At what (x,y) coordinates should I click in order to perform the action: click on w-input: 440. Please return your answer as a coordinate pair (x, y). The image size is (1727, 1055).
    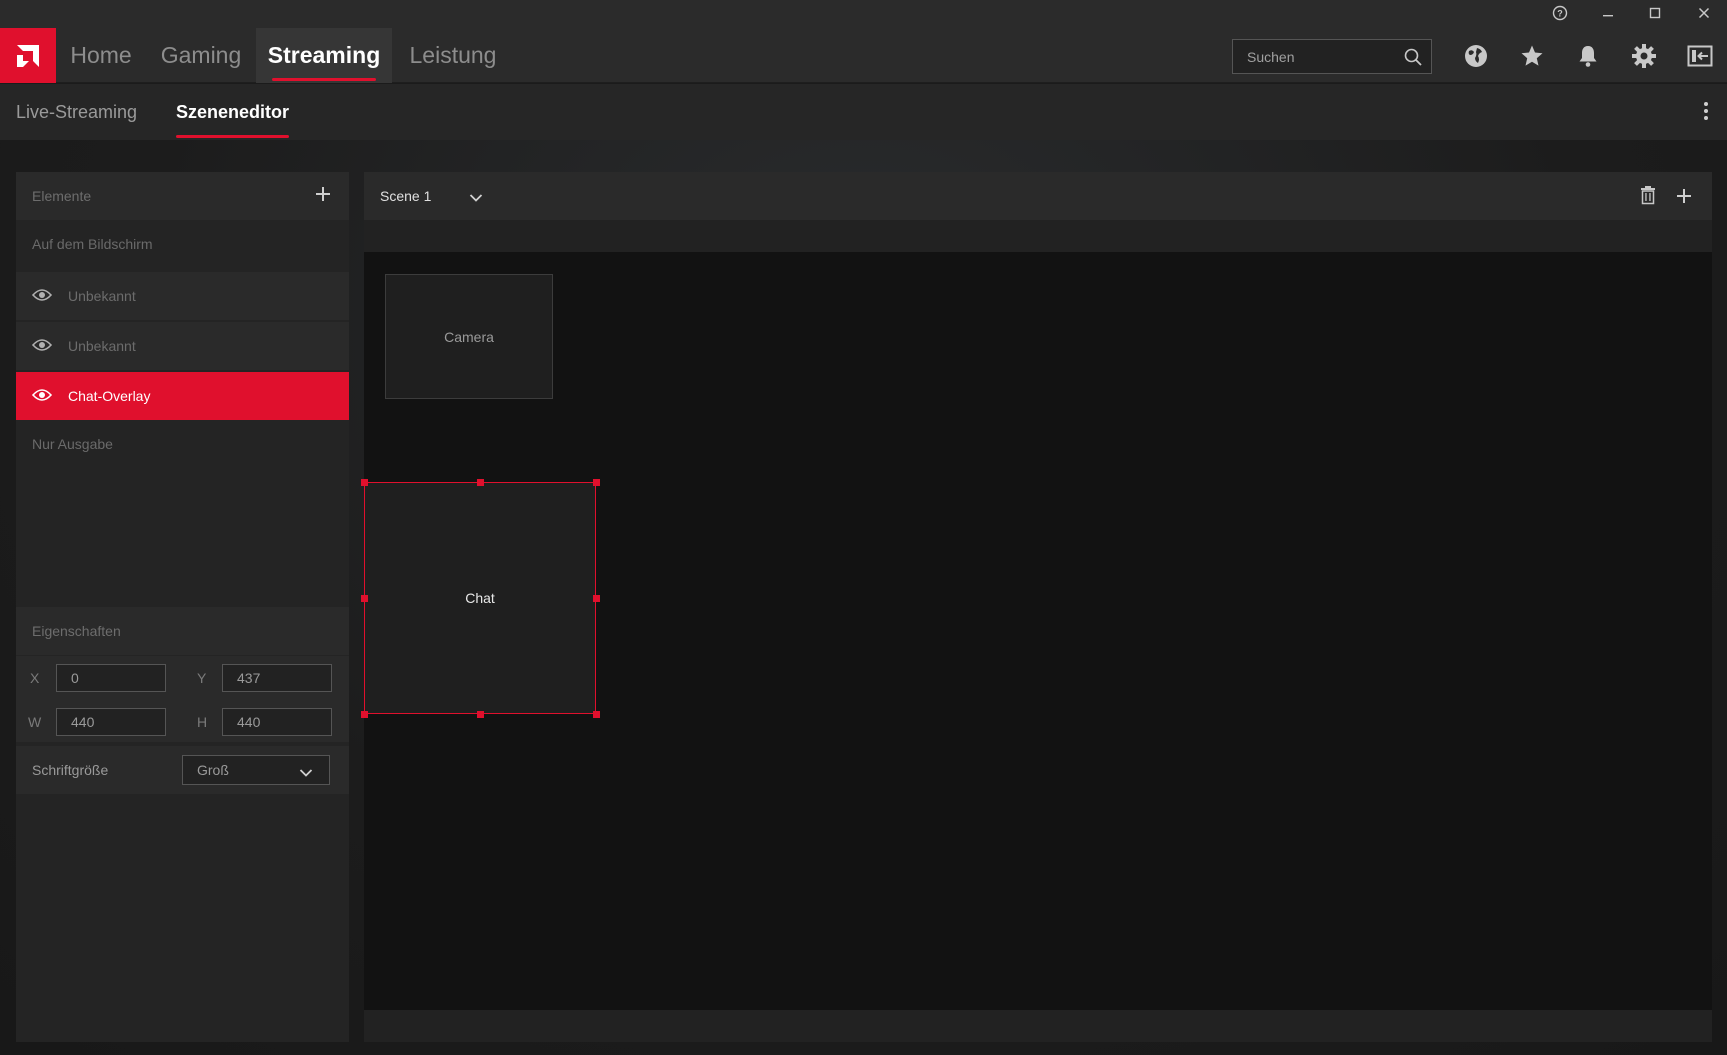
    Looking at the image, I should click on (111, 722).